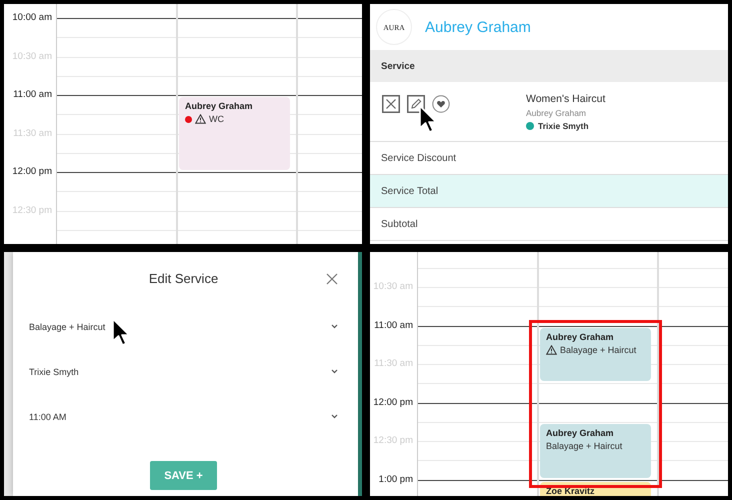 Image resolution: width=732 pixels, height=500 pixels. I want to click on row-label: Subtotal, so click(399, 224).